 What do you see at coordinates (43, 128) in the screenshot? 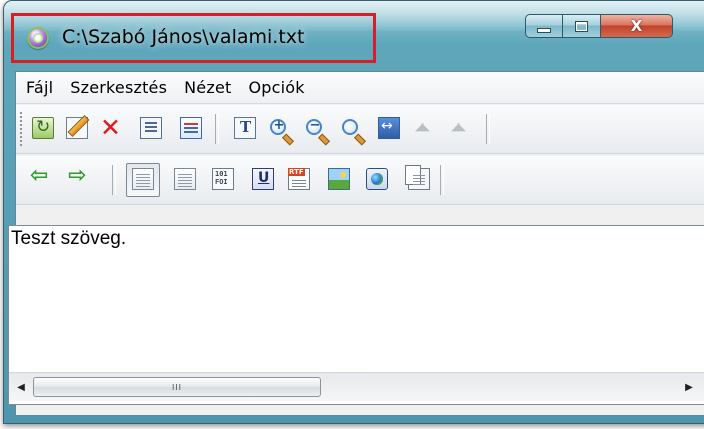
I see `refresh-icon` at bounding box center [43, 128].